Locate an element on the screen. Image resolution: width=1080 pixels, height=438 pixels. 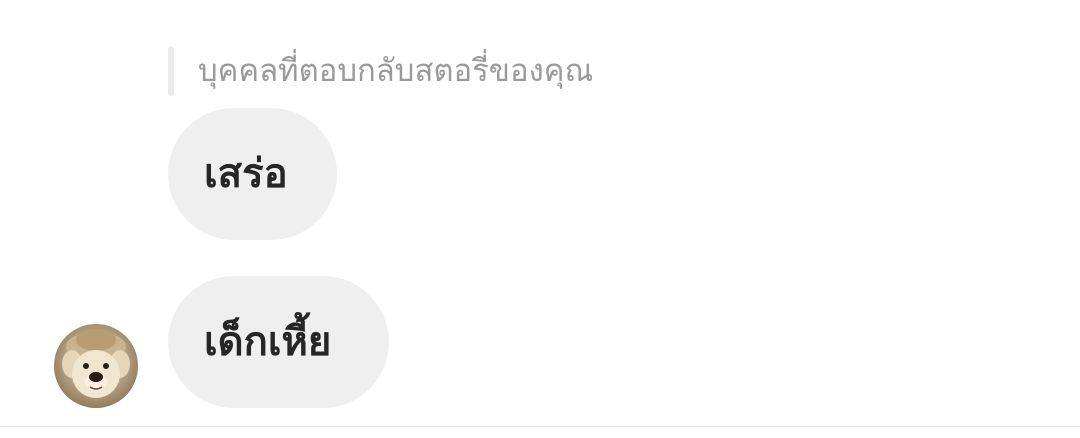
dog-avatar-icon is located at coordinates (96, 366).